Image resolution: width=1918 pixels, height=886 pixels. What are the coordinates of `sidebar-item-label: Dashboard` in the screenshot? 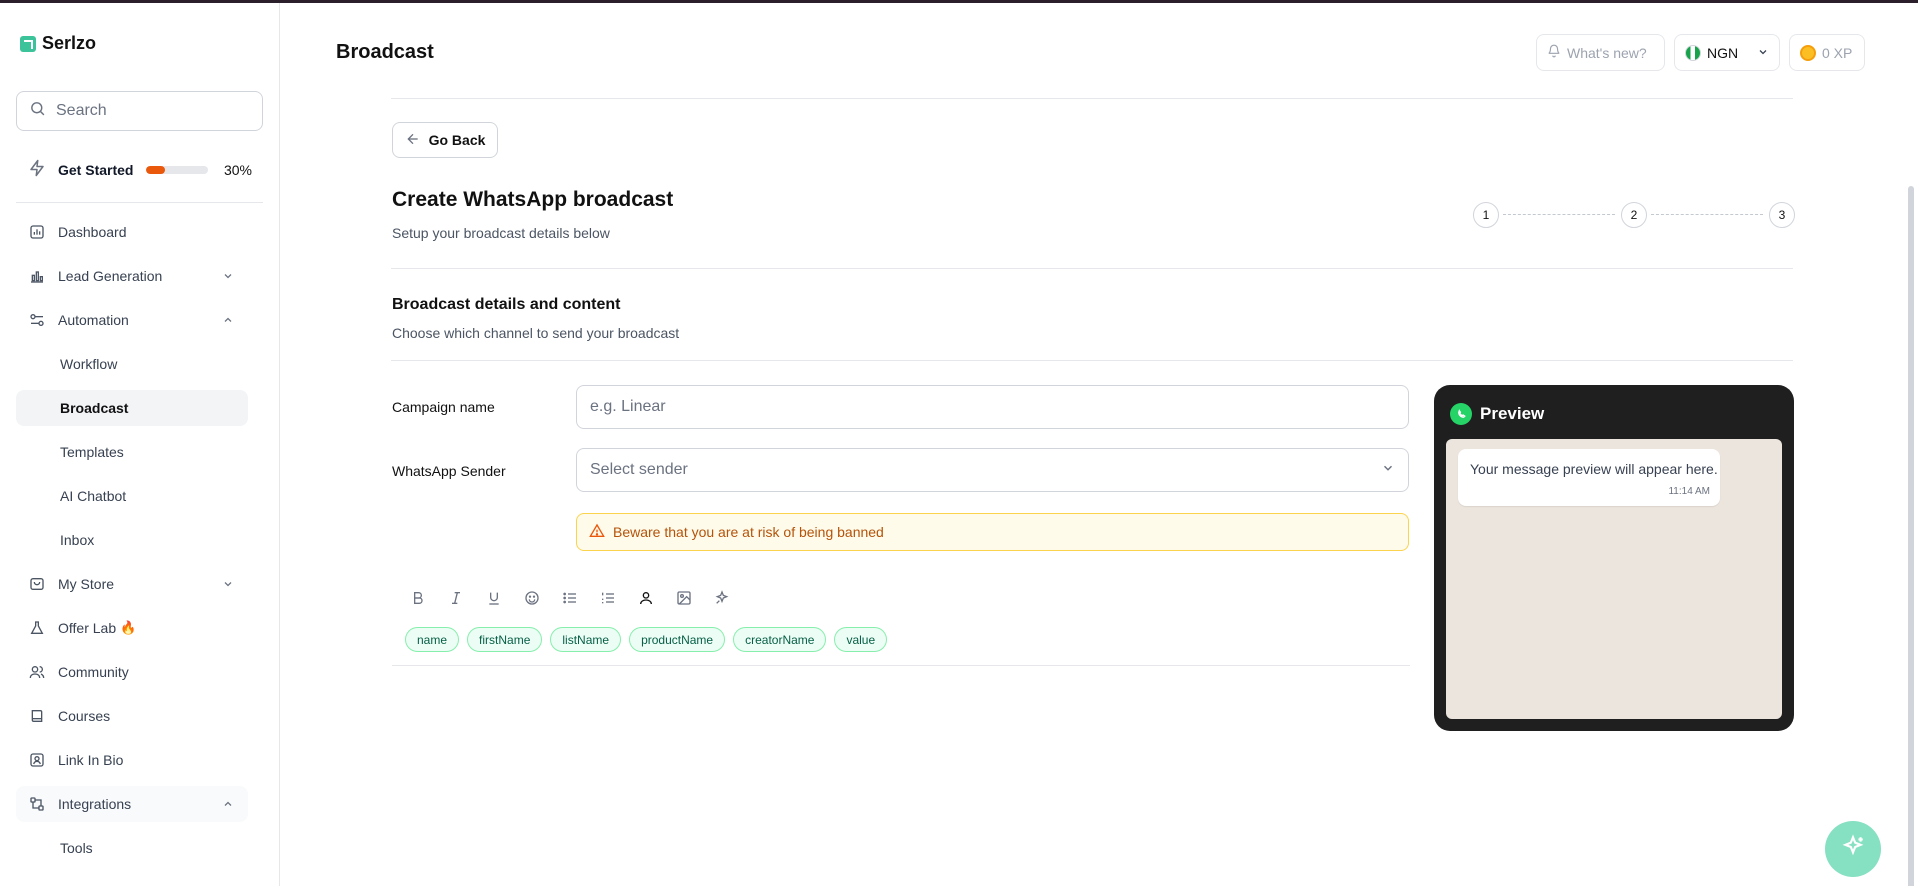 It's located at (92, 232).